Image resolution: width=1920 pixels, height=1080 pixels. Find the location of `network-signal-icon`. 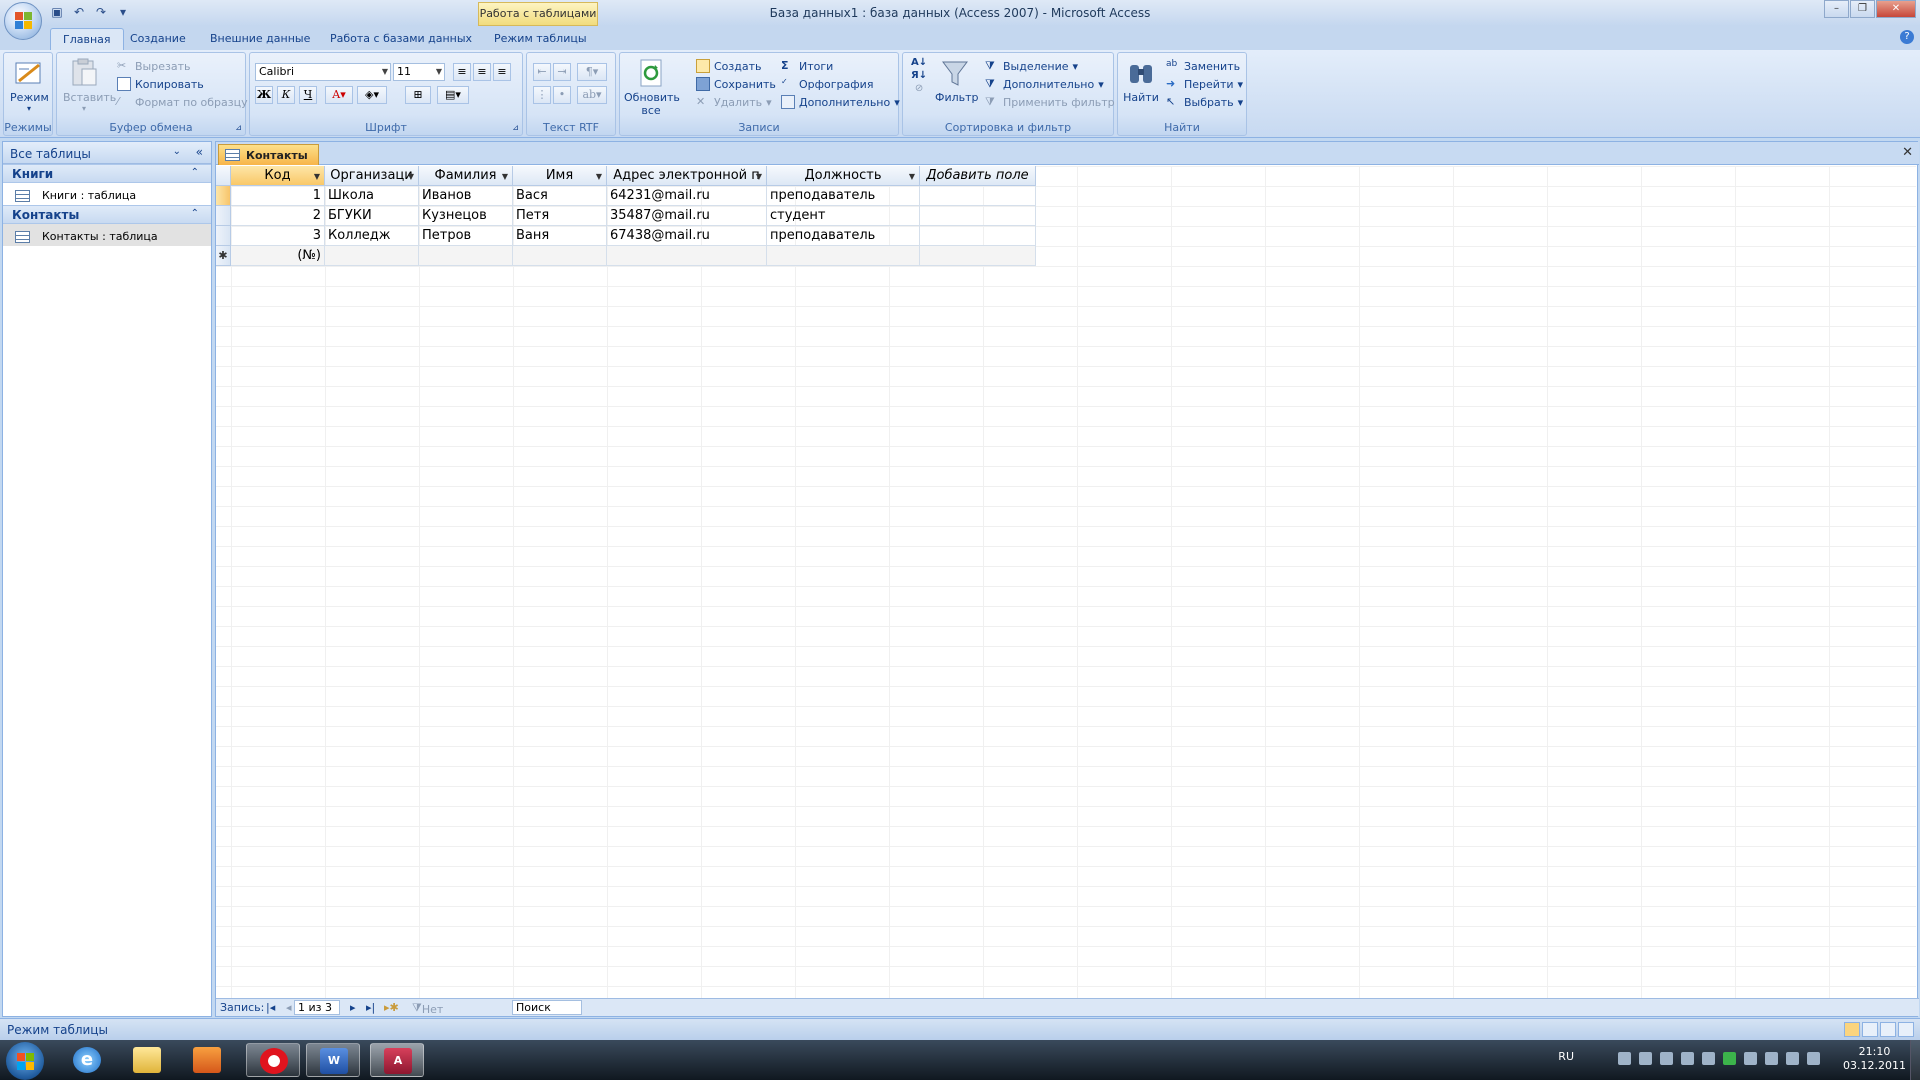

network-signal-icon is located at coordinates (1792, 1058).